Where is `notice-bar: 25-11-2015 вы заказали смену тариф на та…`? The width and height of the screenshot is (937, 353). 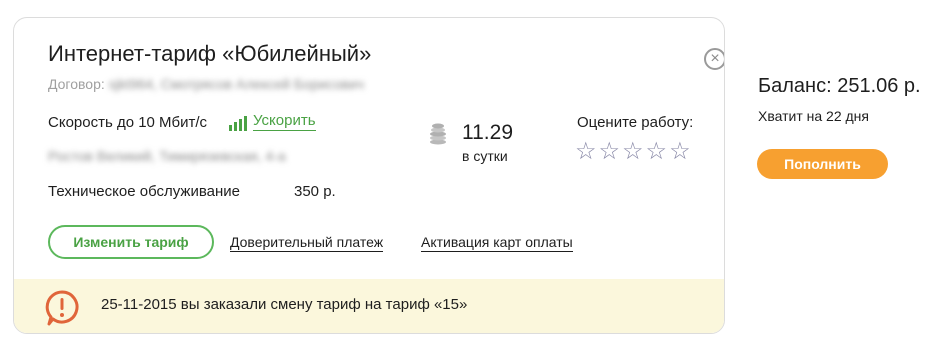
notice-bar: 25-11-2015 вы заказали смену тариф на та… is located at coordinates (369, 306).